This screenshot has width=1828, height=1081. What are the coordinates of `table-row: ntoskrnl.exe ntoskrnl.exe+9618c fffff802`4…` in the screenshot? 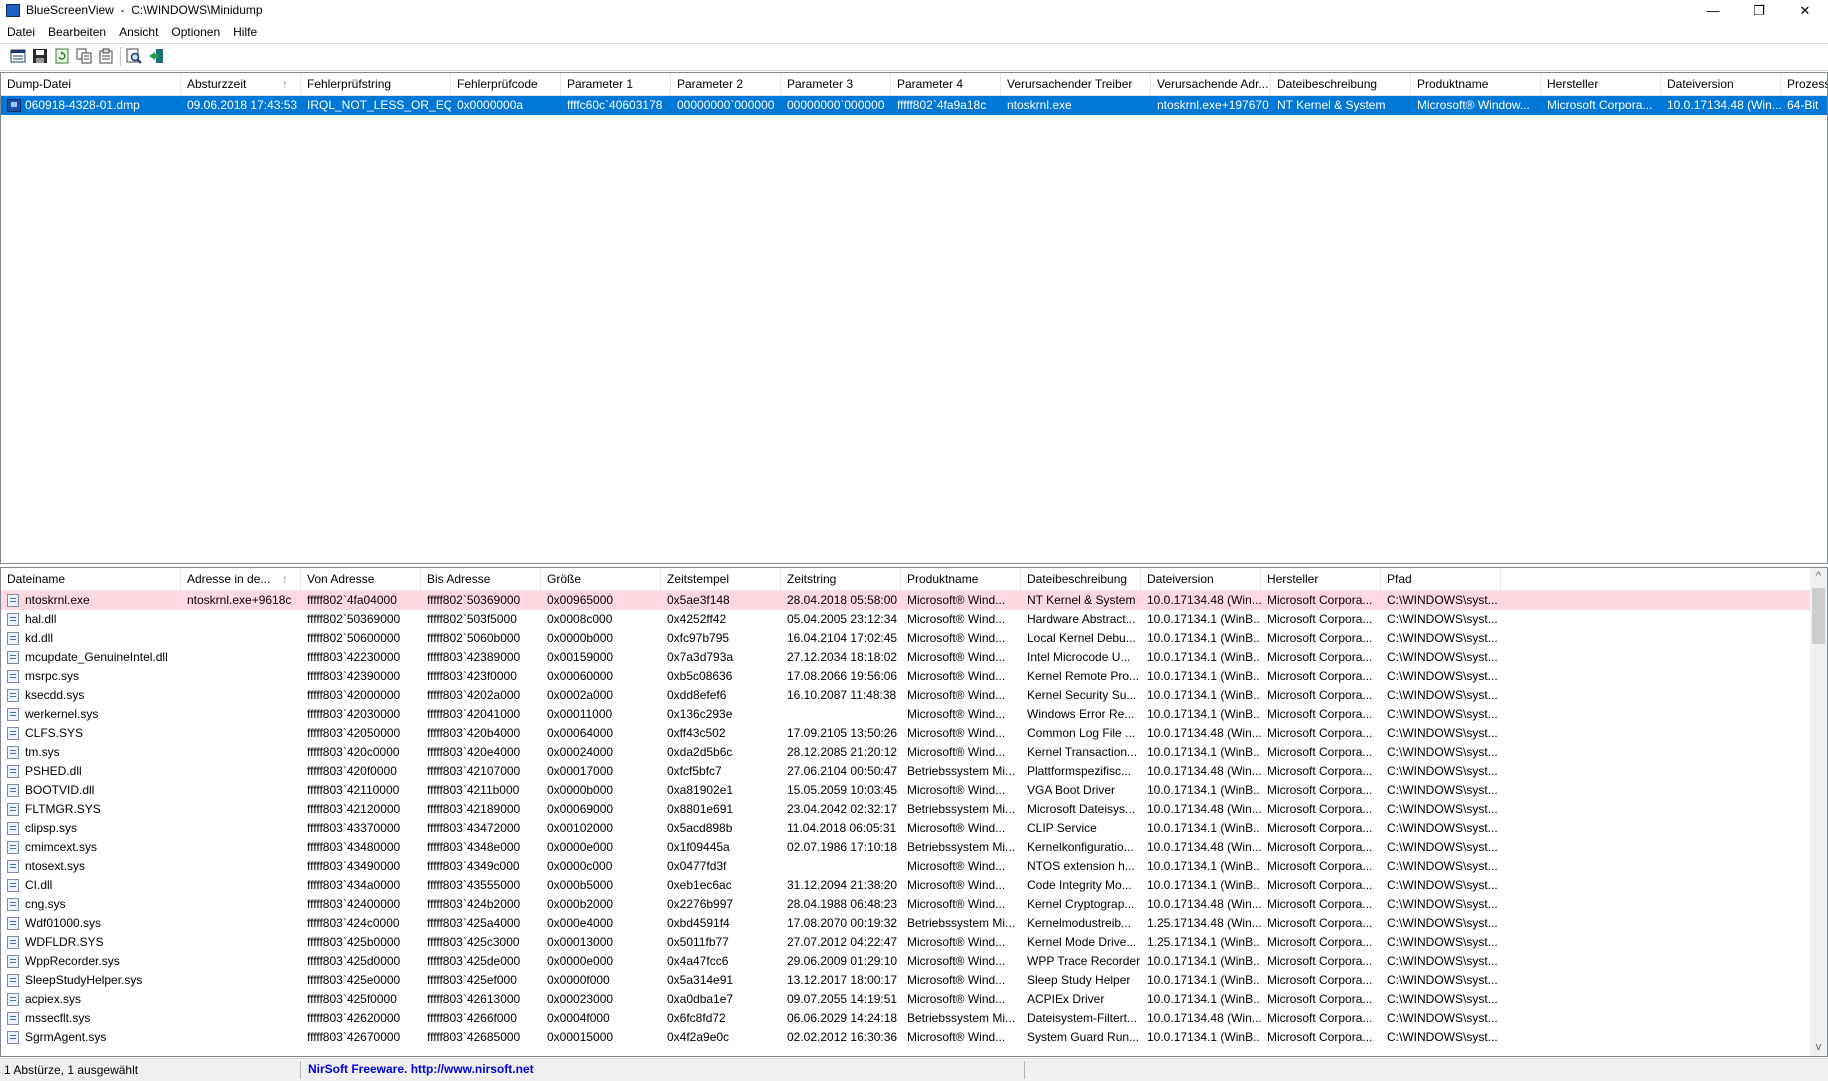 It's located at (914, 600).